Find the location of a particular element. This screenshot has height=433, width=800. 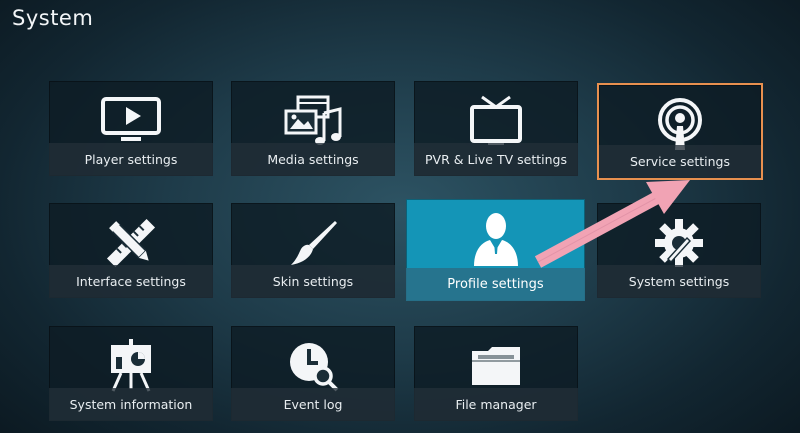

tile-label: Event log is located at coordinates (313, 404).